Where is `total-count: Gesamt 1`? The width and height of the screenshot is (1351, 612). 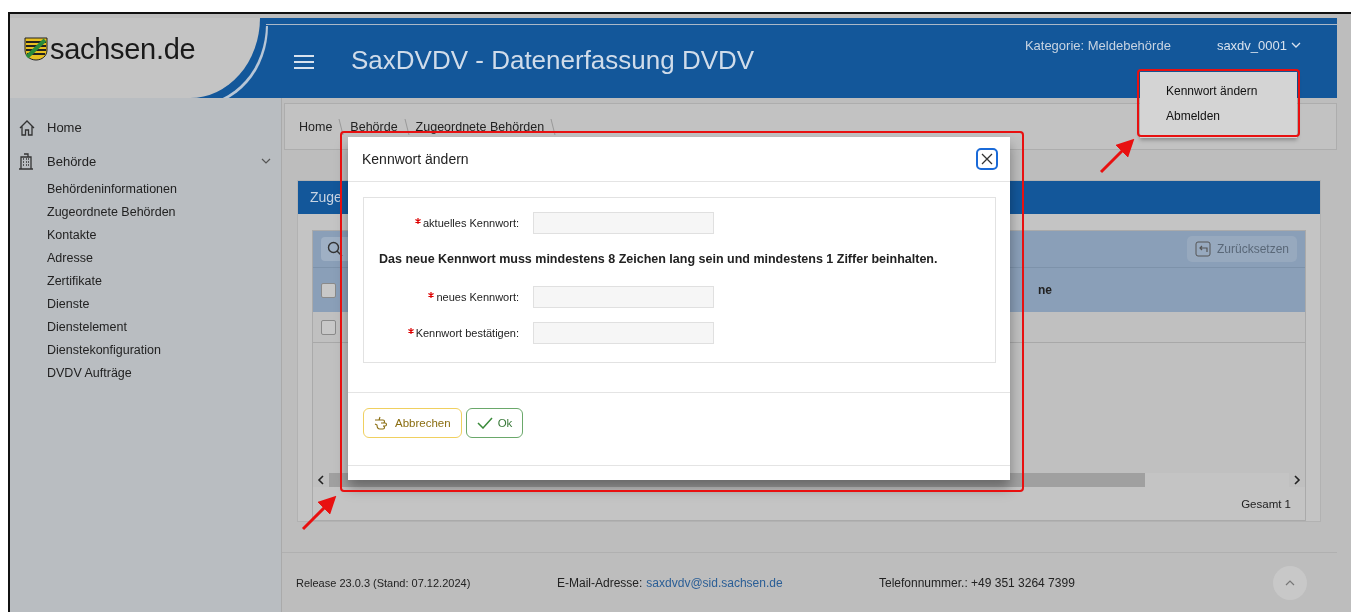 total-count: Gesamt 1 is located at coordinates (1266, 503).